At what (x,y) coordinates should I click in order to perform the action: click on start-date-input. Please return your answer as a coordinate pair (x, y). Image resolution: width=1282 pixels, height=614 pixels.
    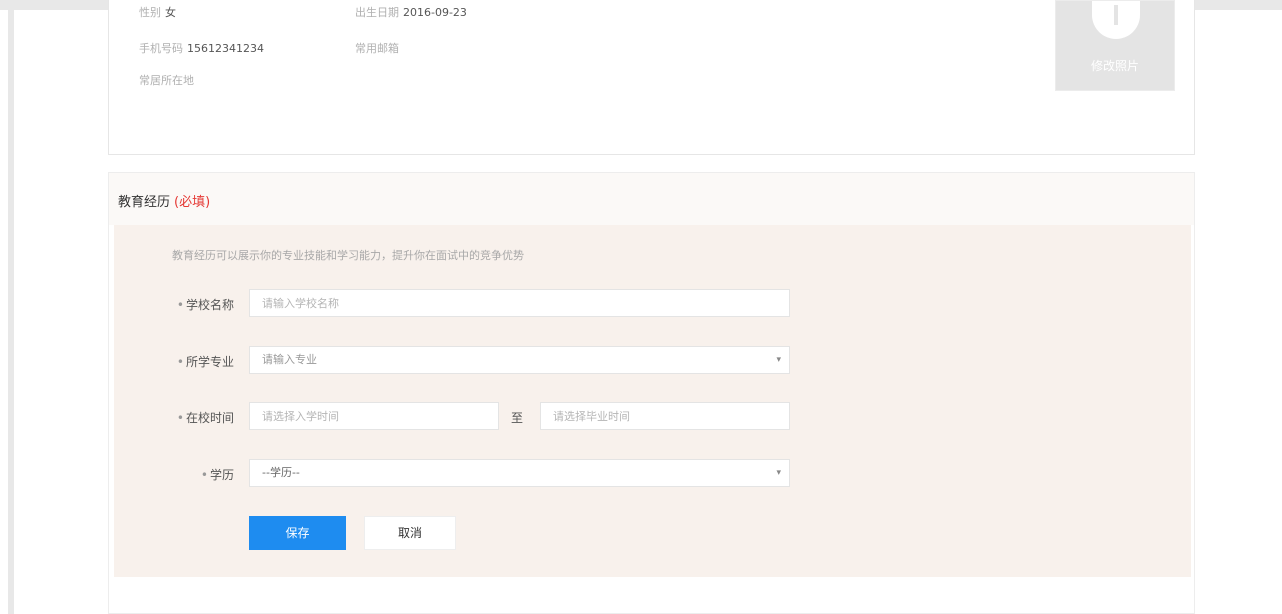
    Looking at the image, I should click on (374, 416).